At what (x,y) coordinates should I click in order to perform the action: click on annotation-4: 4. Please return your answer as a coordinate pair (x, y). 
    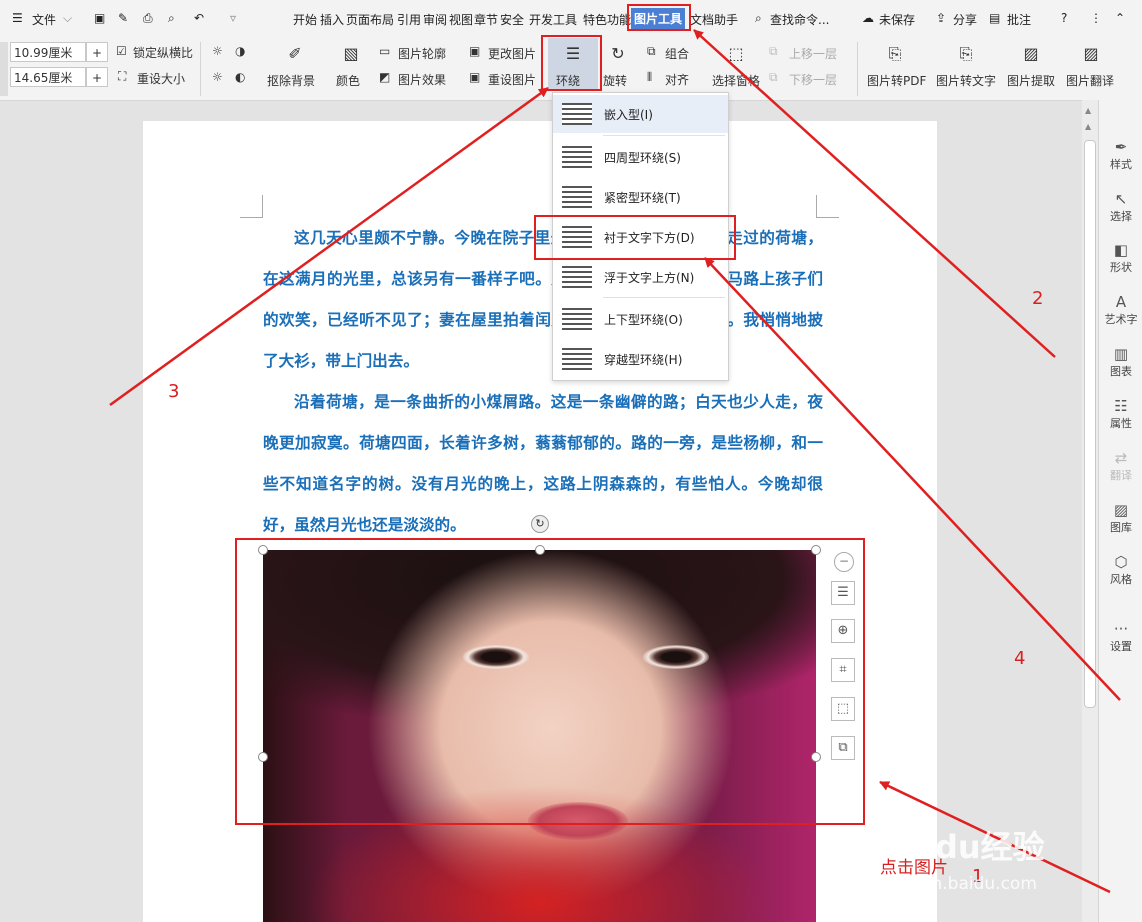
    Looking at the image, I should click on (1020, 658).